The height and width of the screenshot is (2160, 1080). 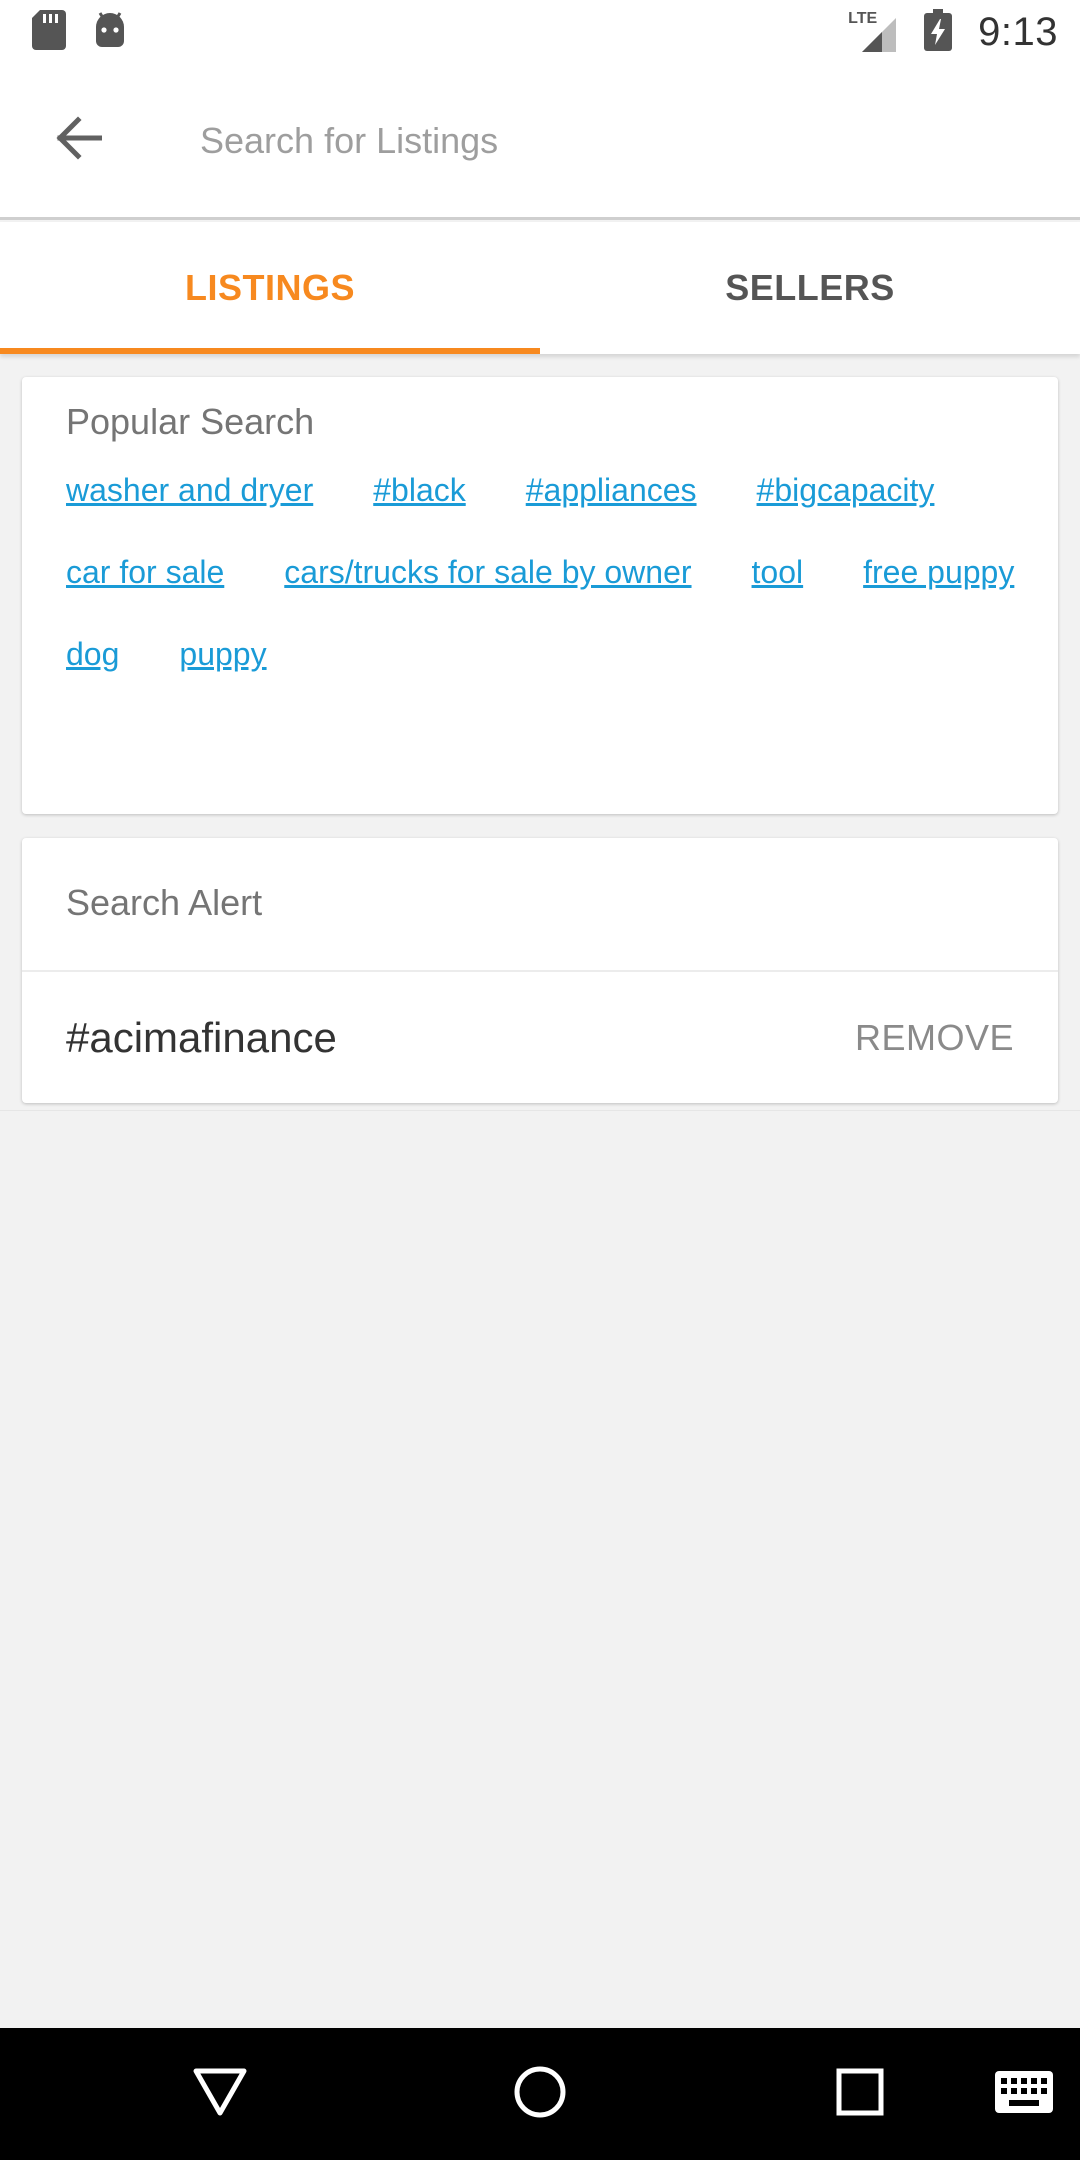 I want to click on status-right-icons: LTE 9:13, so click(x=953, y=32).